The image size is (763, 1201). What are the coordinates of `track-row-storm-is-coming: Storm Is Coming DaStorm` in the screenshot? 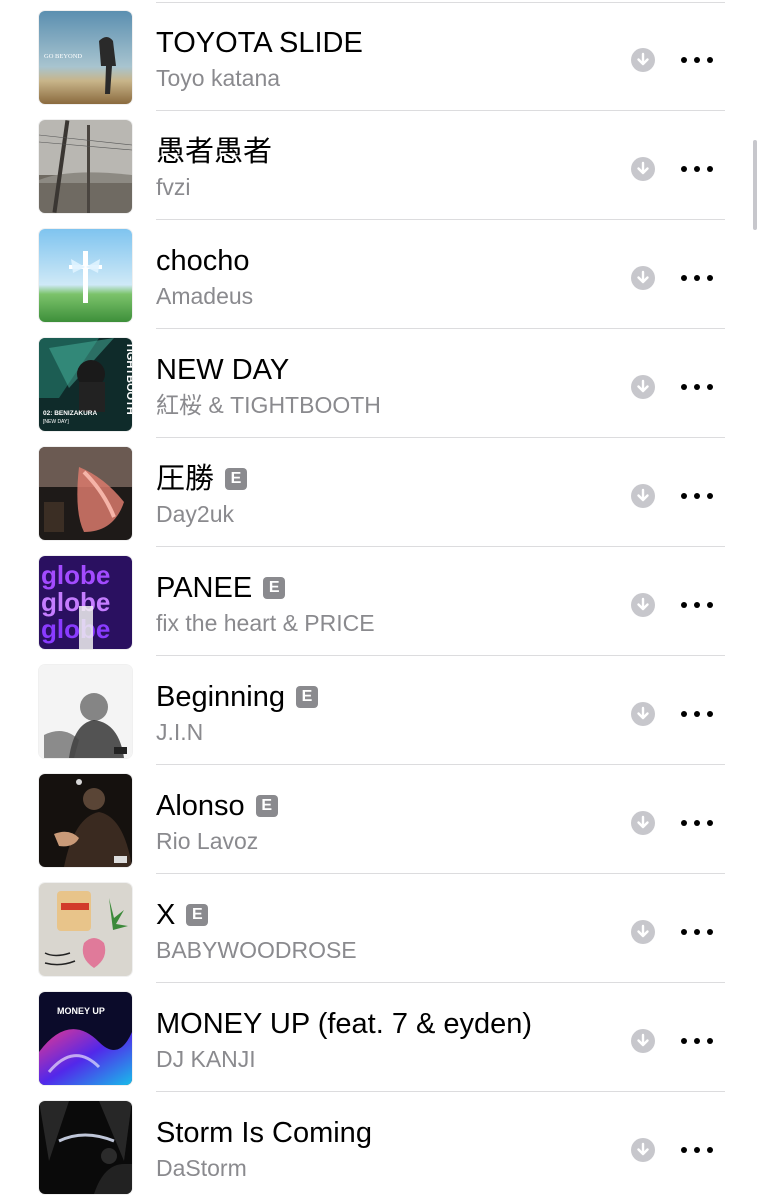 It's located at (381, 1146).